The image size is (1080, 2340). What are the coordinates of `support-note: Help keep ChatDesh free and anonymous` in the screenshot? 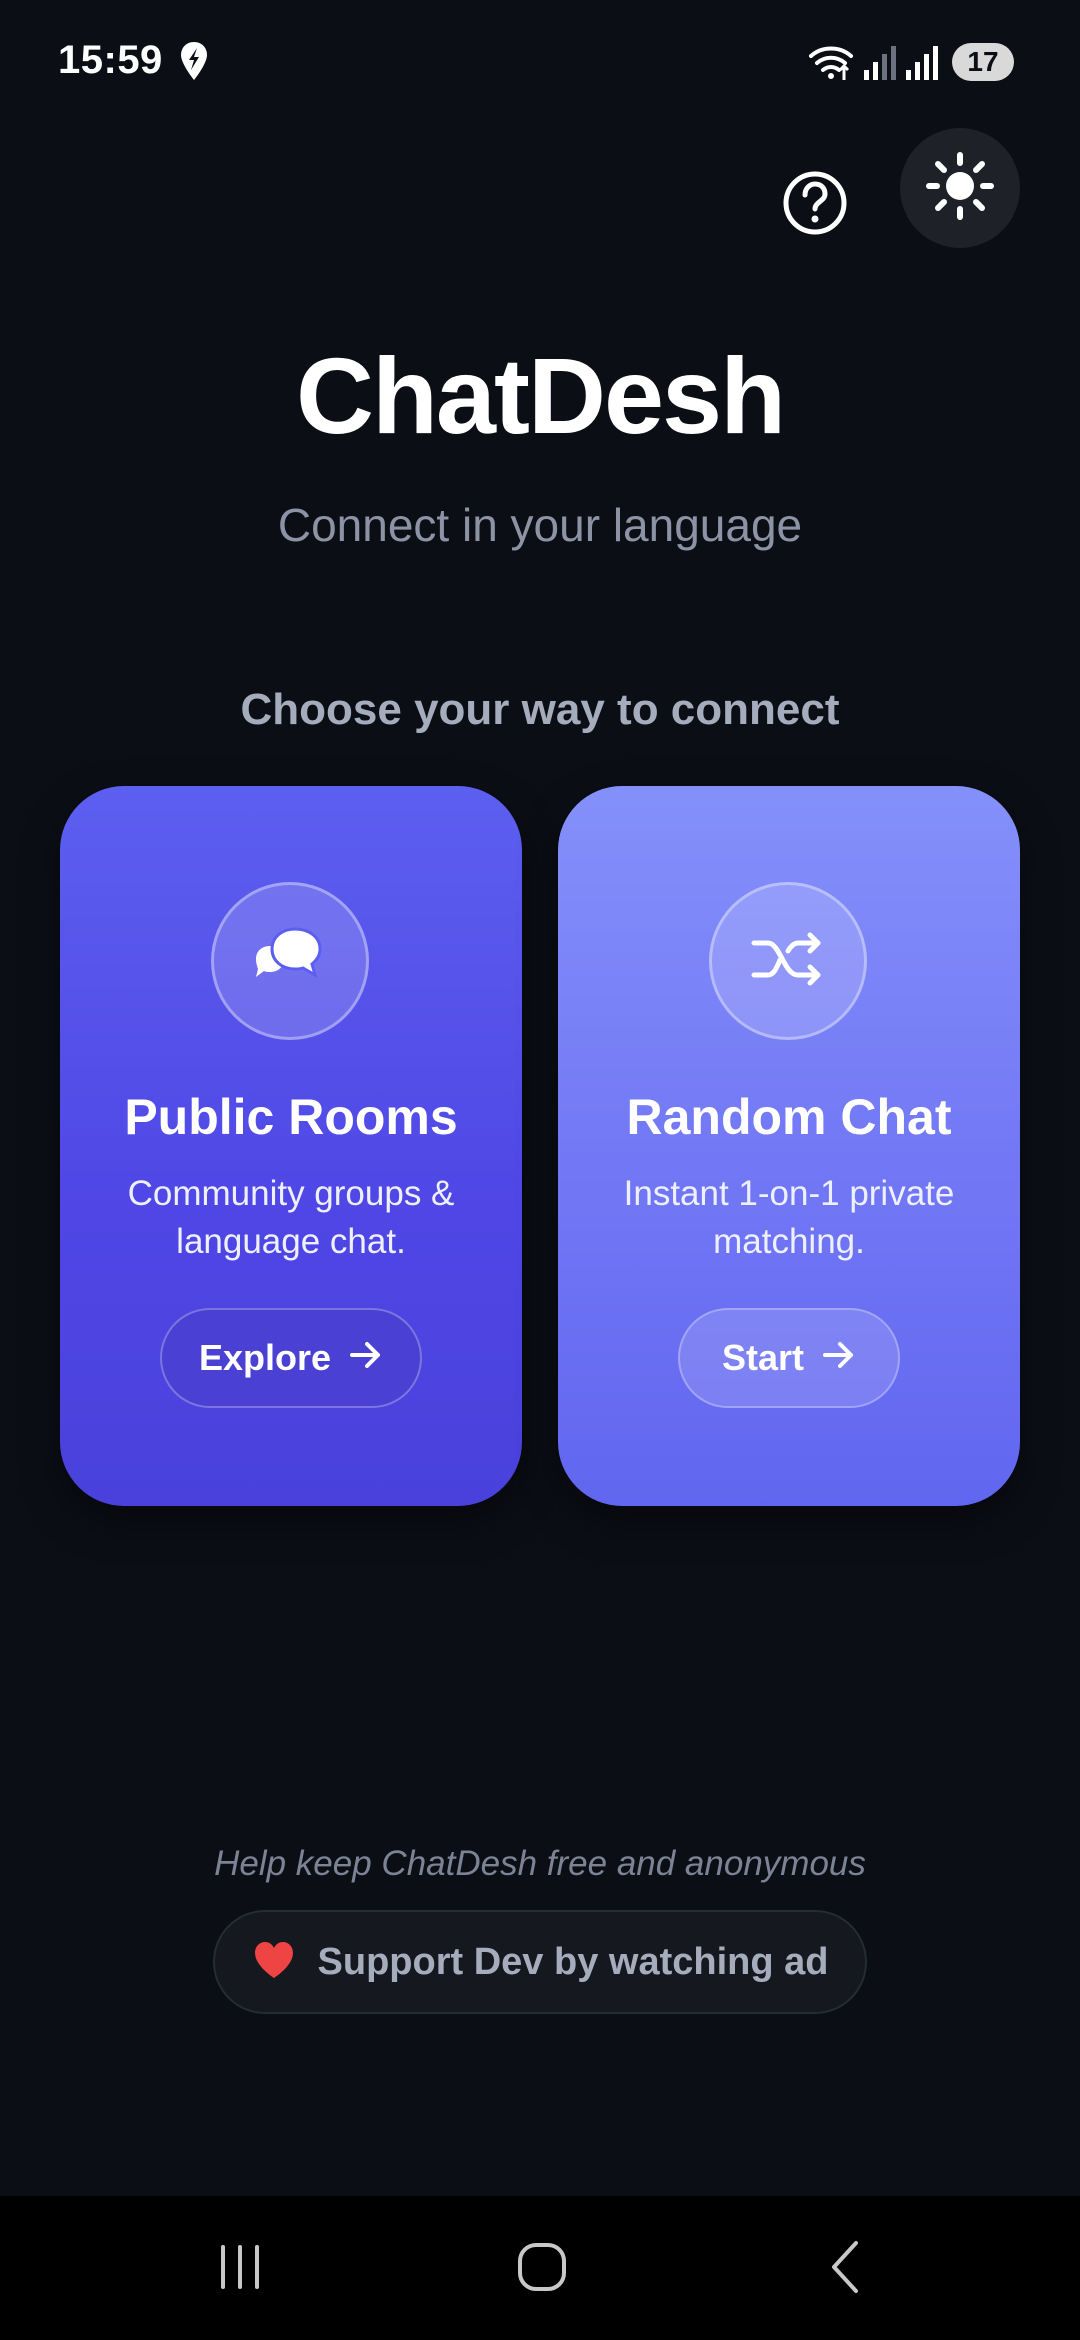 It's located at (540, 1863).